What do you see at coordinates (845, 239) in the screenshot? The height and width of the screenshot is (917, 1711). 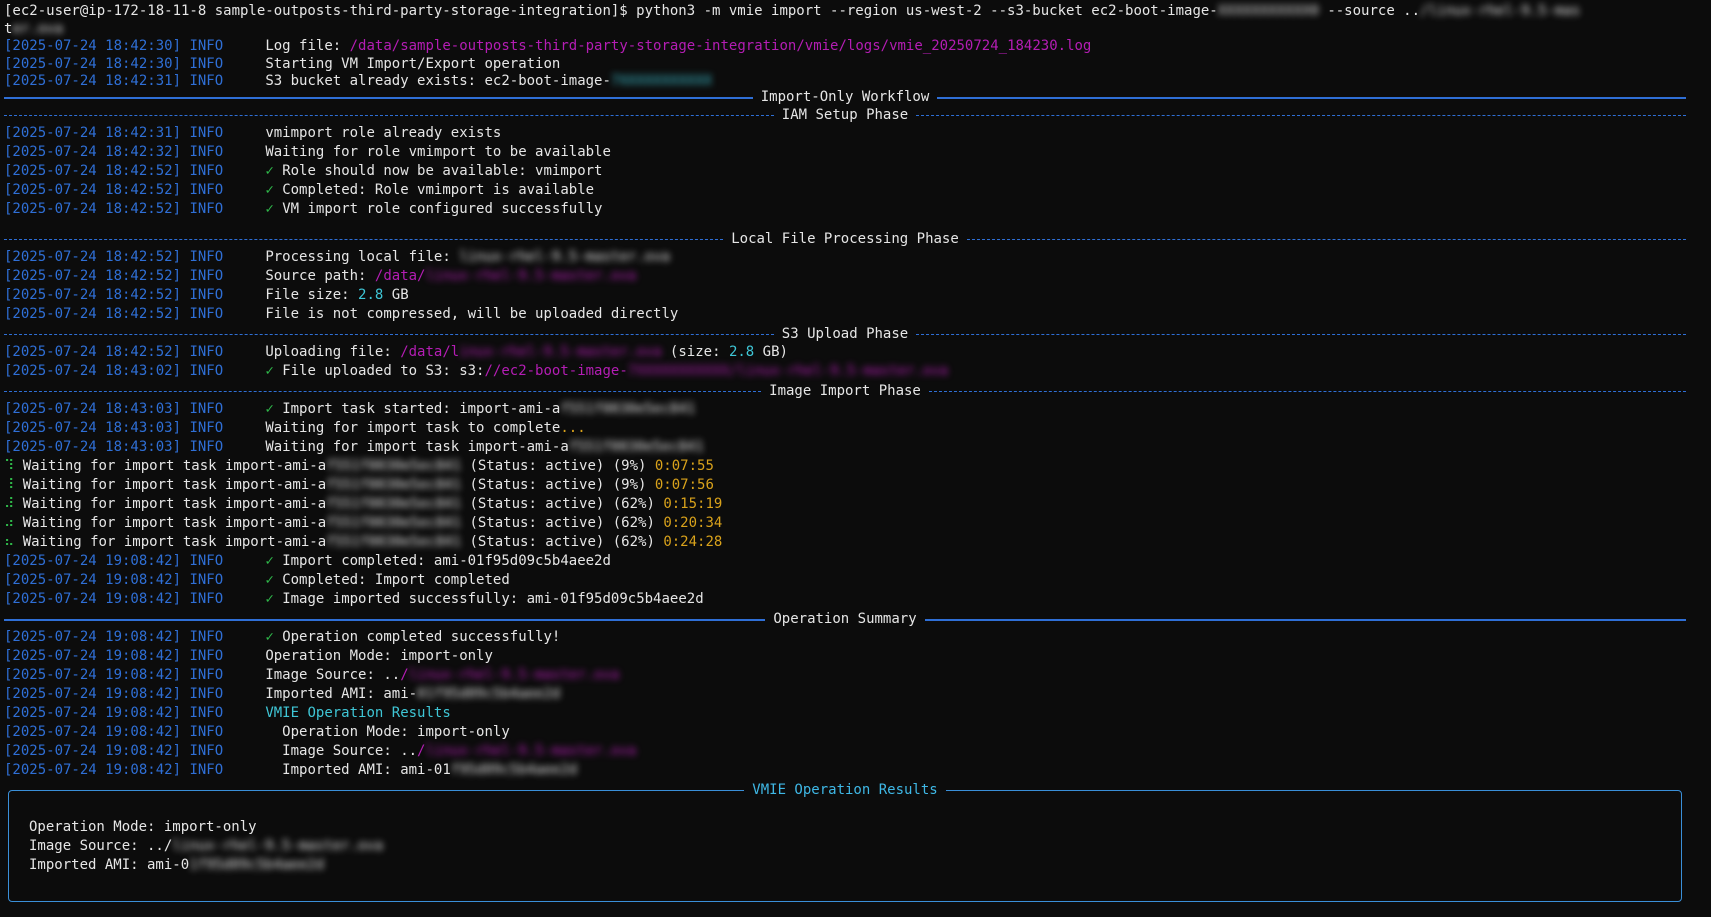 I see `separator-local: Local File Processing Phase` at bounding box center [845, 239].